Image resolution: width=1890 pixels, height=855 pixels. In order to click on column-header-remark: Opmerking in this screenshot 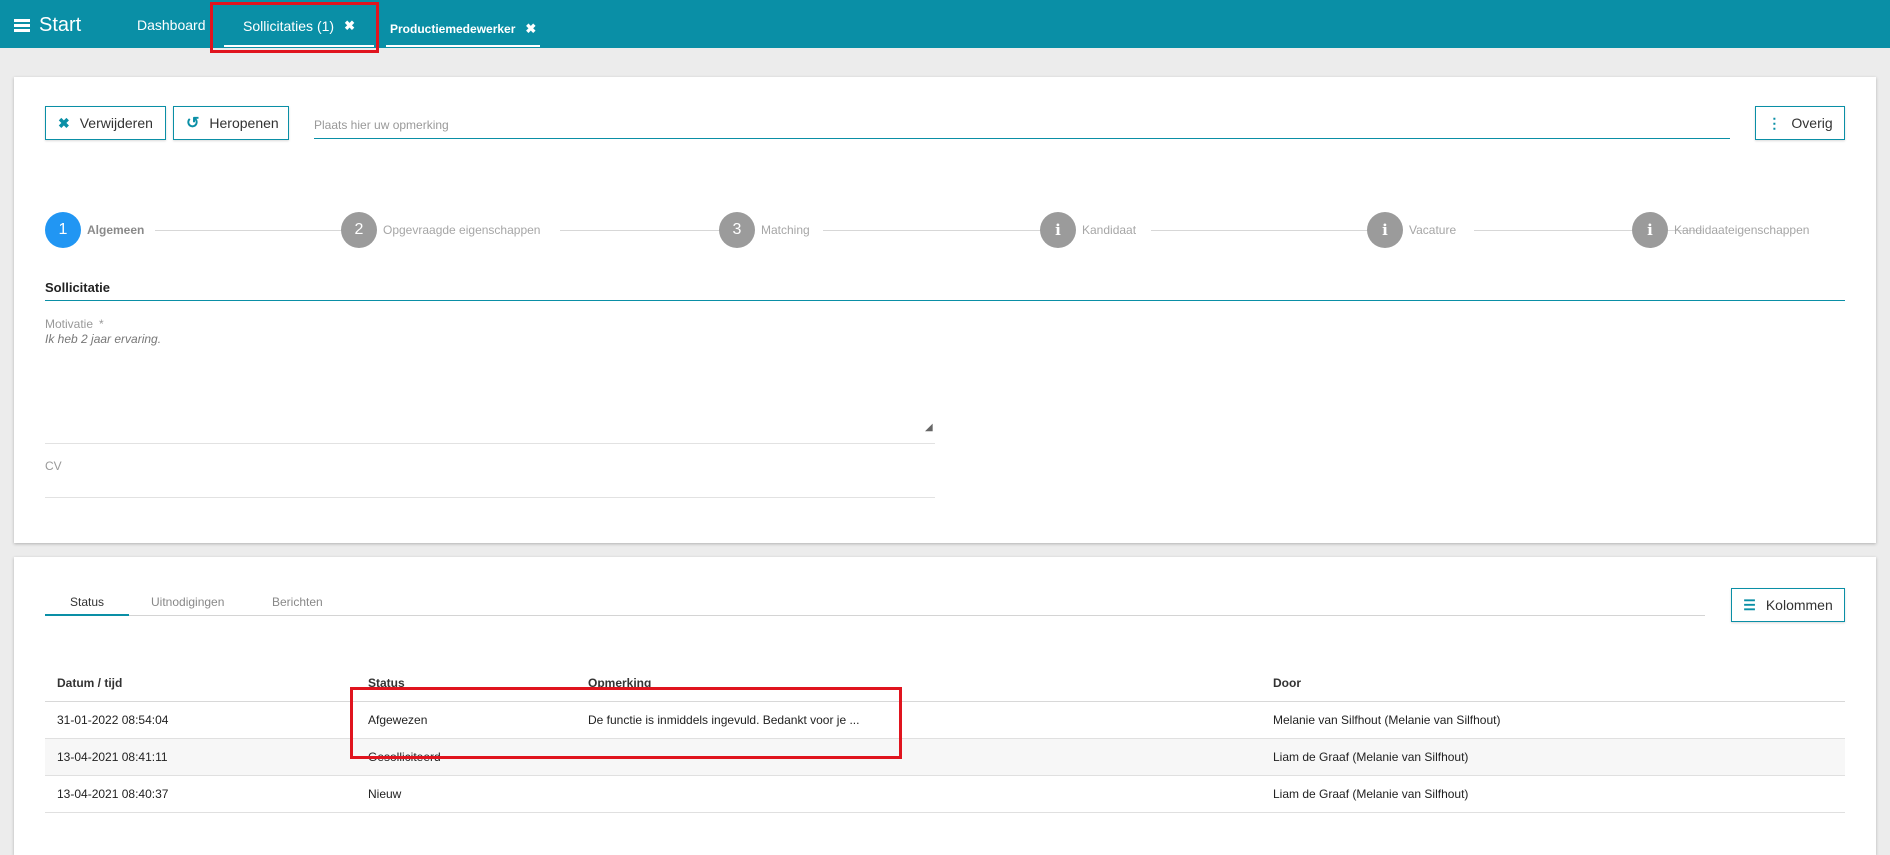, I will do `click(918, 683)`.